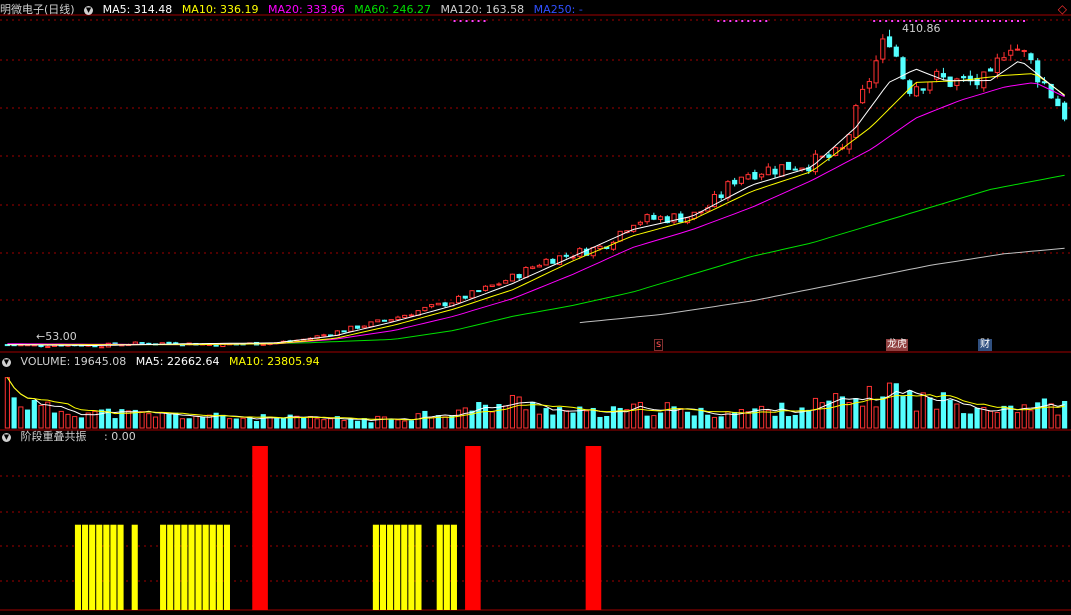  I want to click on volume-bars, so click(536, 403).